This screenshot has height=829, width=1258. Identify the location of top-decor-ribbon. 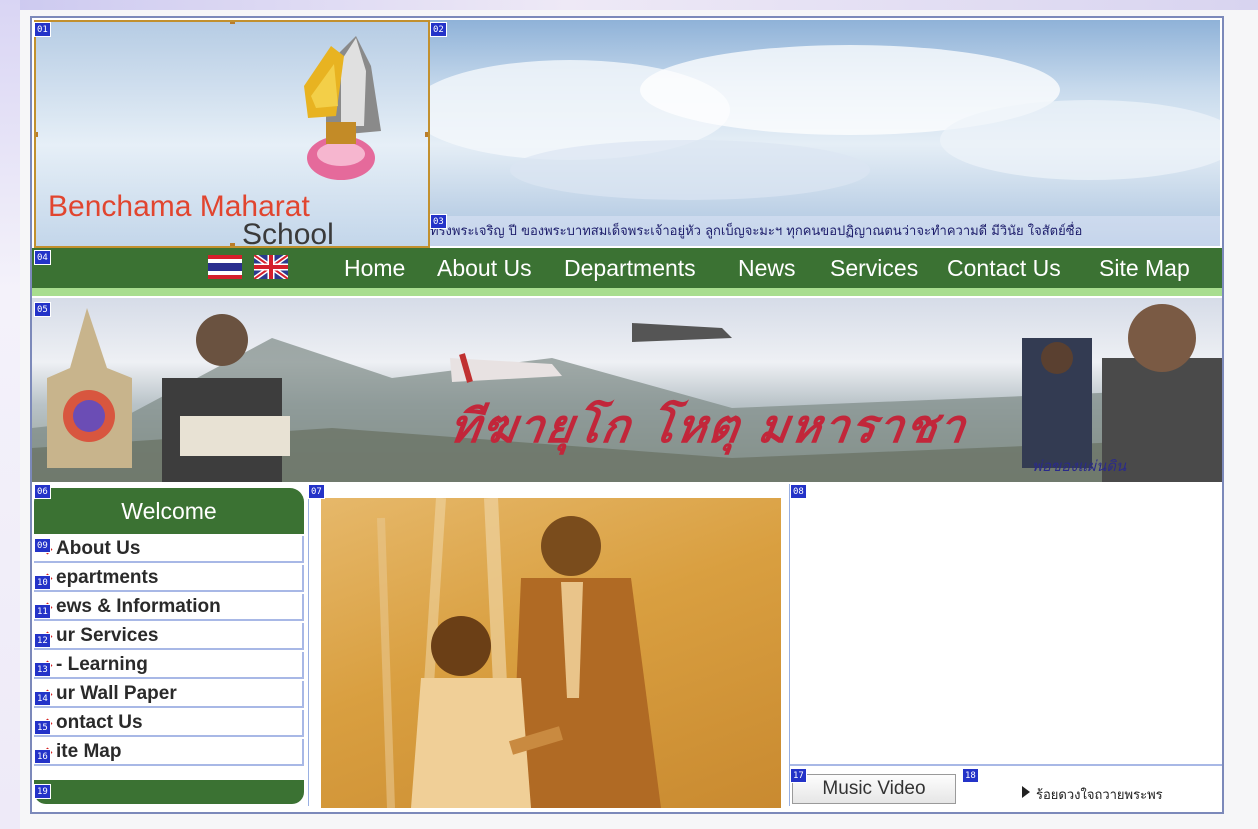
(629, 5).